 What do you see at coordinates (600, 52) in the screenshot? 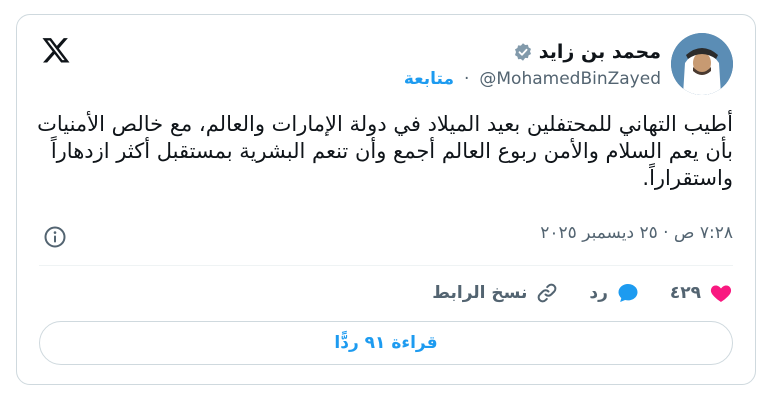
I see `author-name: محمد بن زايد` at bounding box center [600, 52].